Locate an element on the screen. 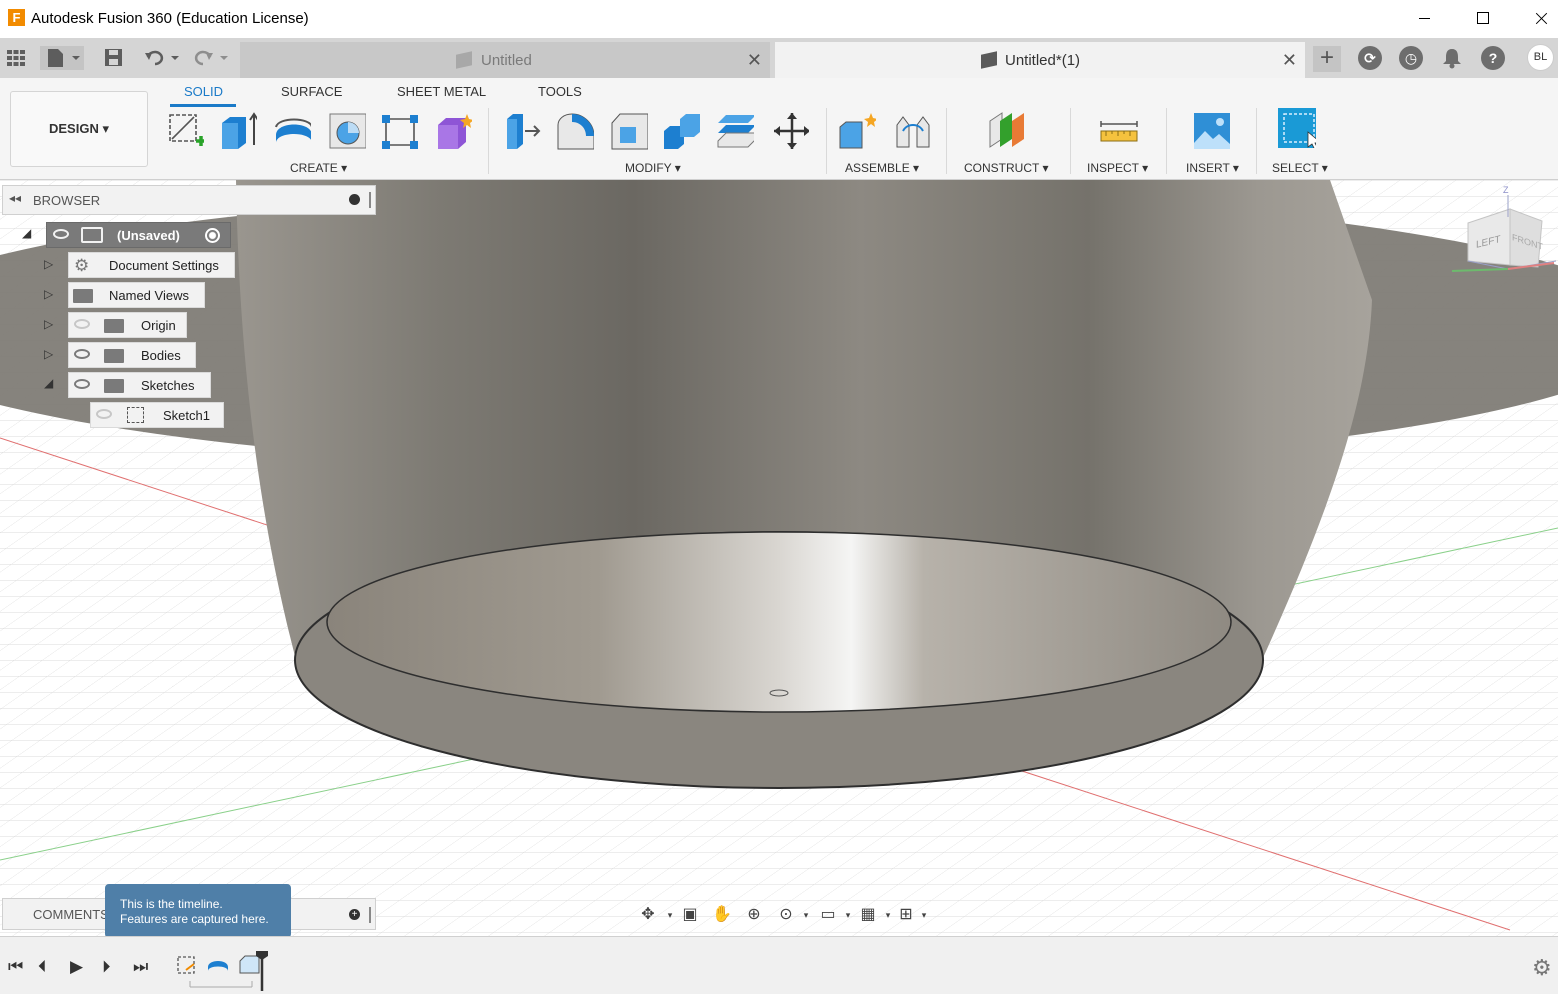 The width and height of the screenshot is (1558, 994). browser-item-sketches: Sketches is located at coordinates (139, 385).